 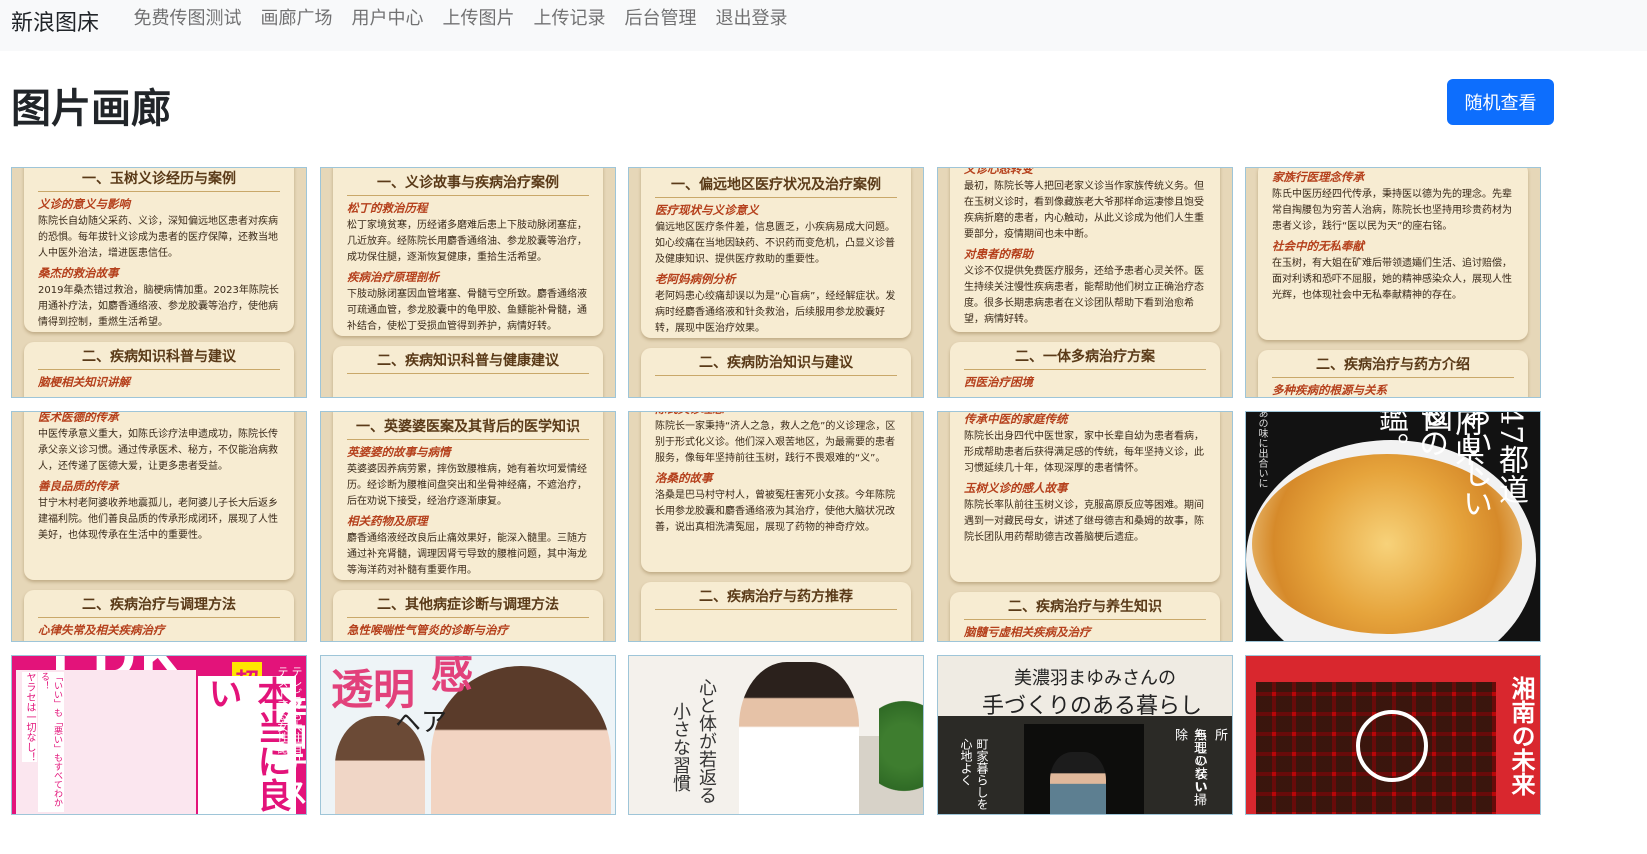 What do you see at coordinates (1521, 736) in the screenshot?
I see `cover-title: 湘南の未来` at bounding box center [1521, 736].